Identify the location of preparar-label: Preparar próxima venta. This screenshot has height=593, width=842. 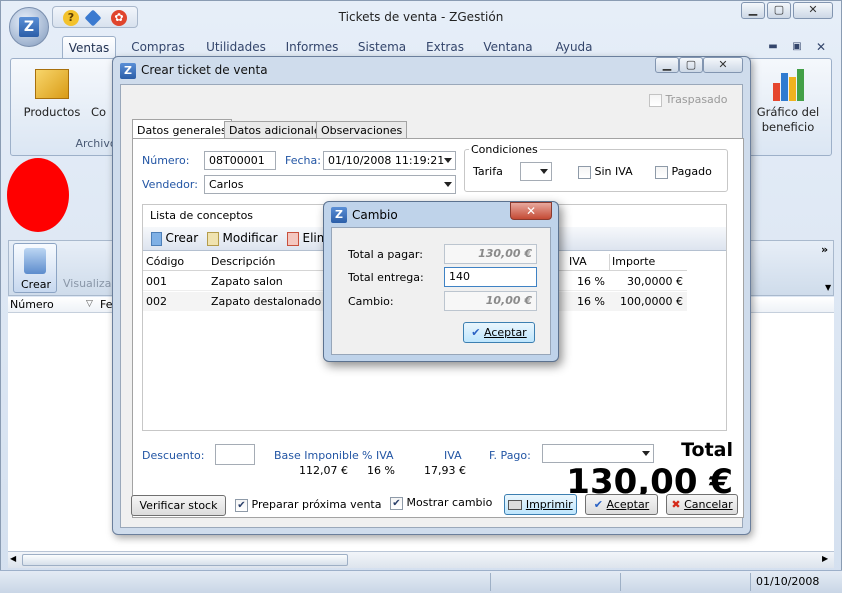
(316, 504).